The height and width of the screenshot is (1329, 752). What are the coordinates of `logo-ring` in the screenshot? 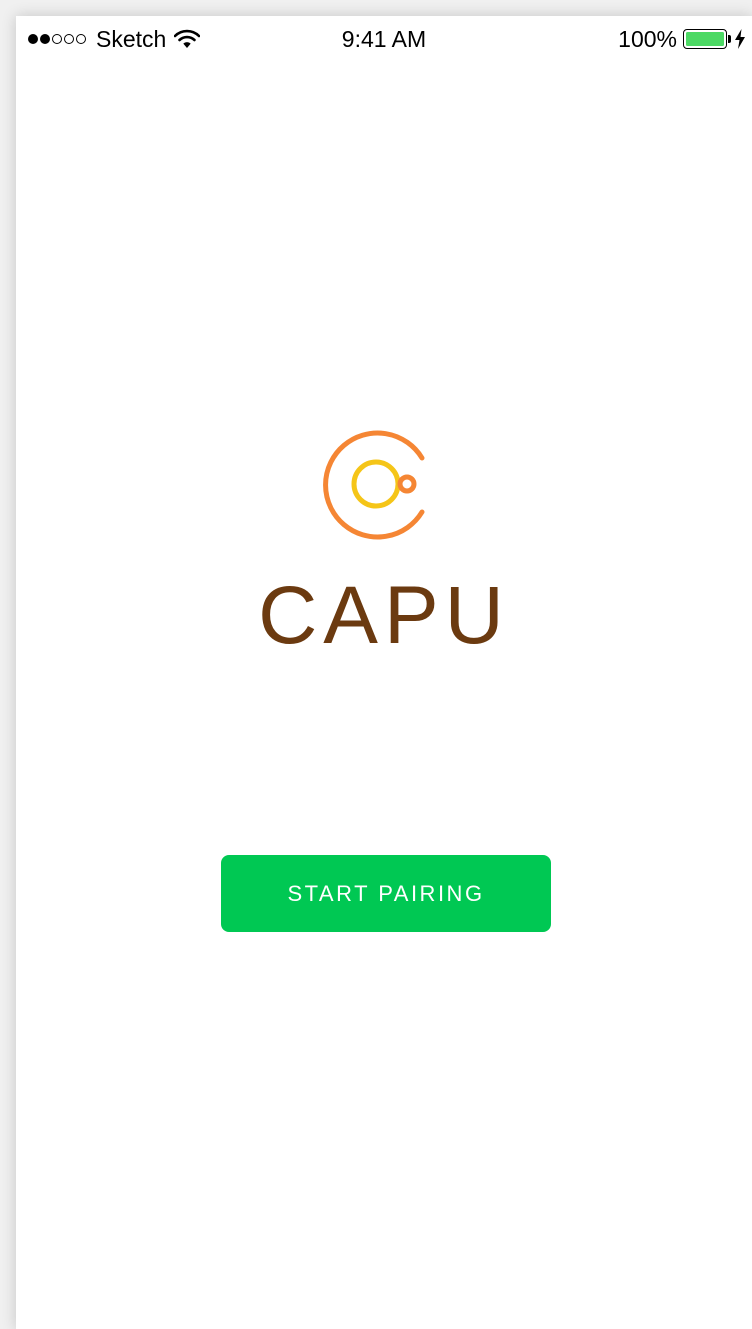 It's located at (374, 485).